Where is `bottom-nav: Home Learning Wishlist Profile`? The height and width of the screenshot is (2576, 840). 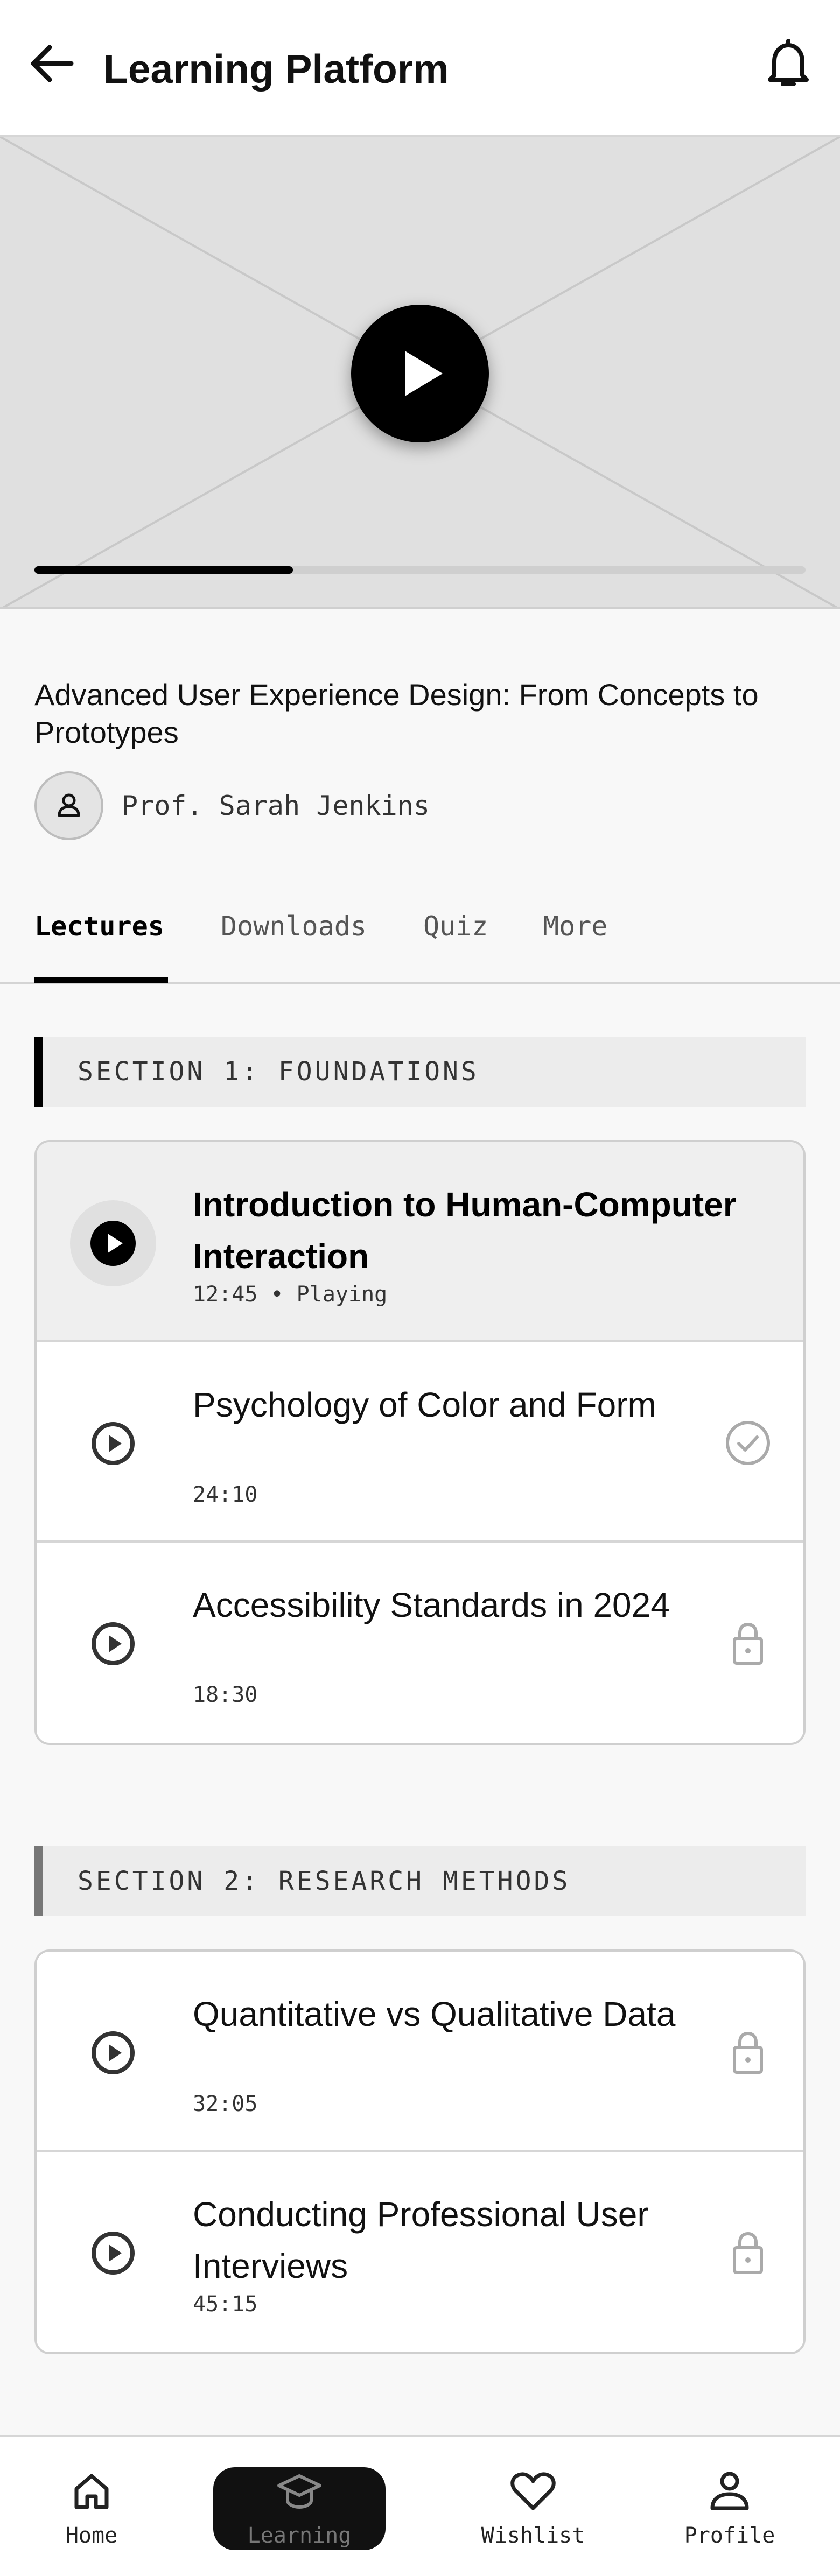 bottom-nav: Home Learning Wishlist Profile is located at coordinates (420, 2505).